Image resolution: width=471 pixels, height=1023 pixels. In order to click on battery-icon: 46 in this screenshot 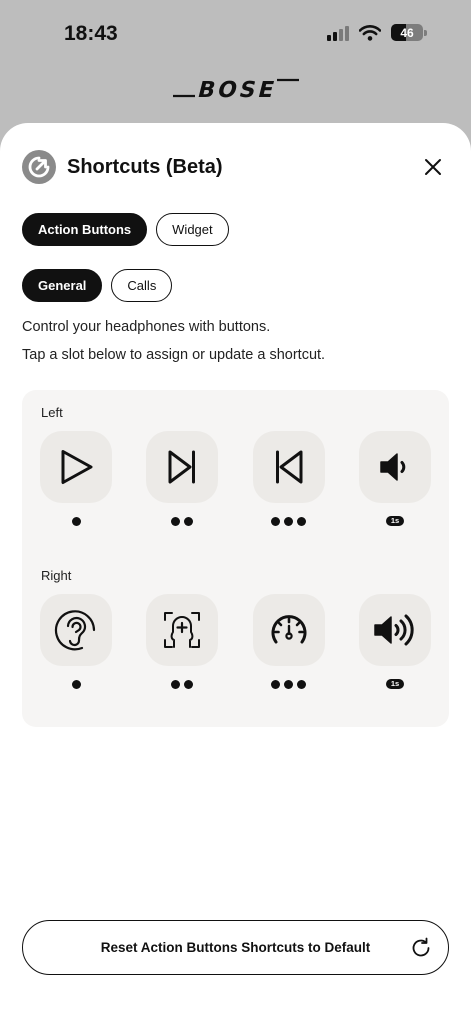, I will do `click(409, 32)`.